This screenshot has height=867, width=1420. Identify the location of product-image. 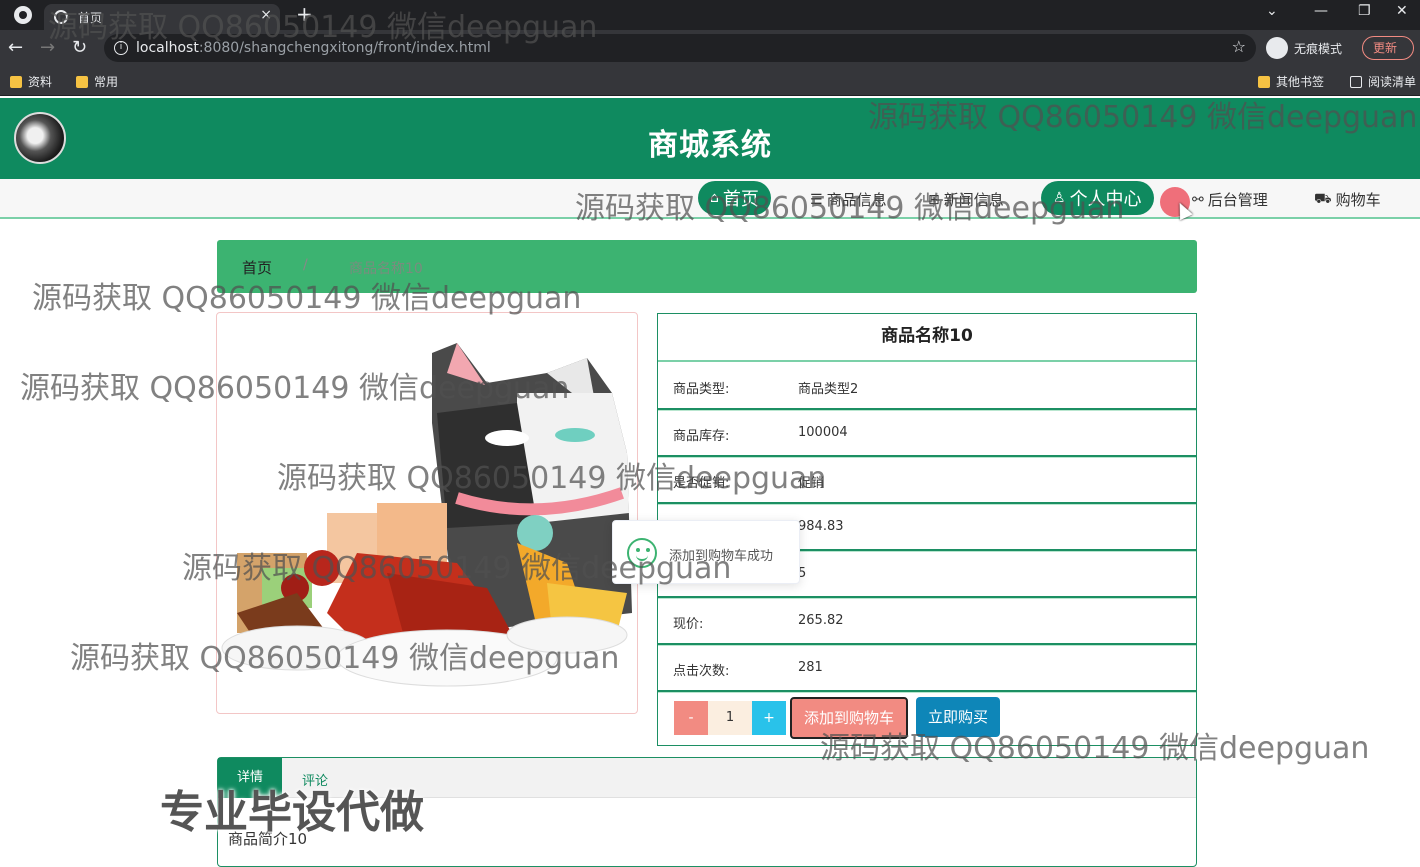
(427, 513).